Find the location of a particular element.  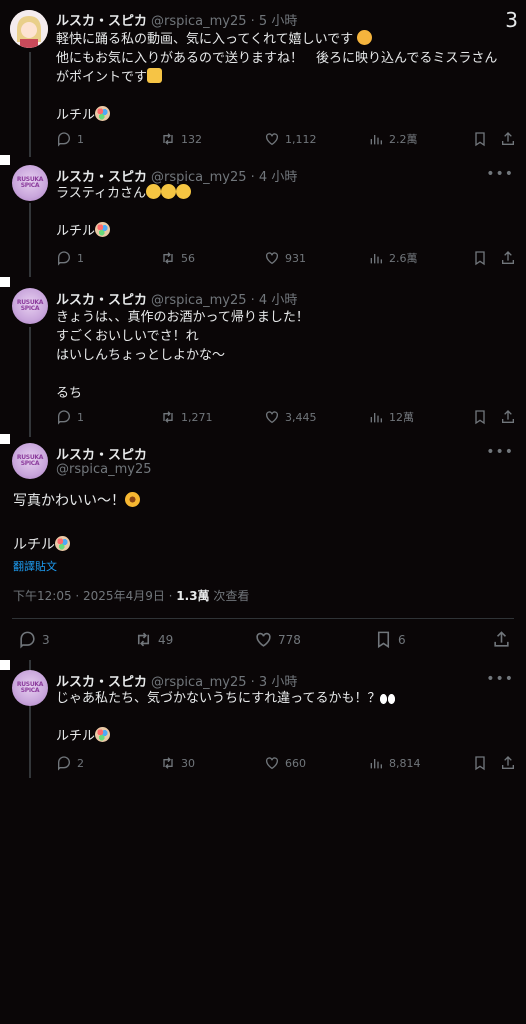

tweet-actions: 1 56 931 2.6萬 is located at coordinates (286, 260).